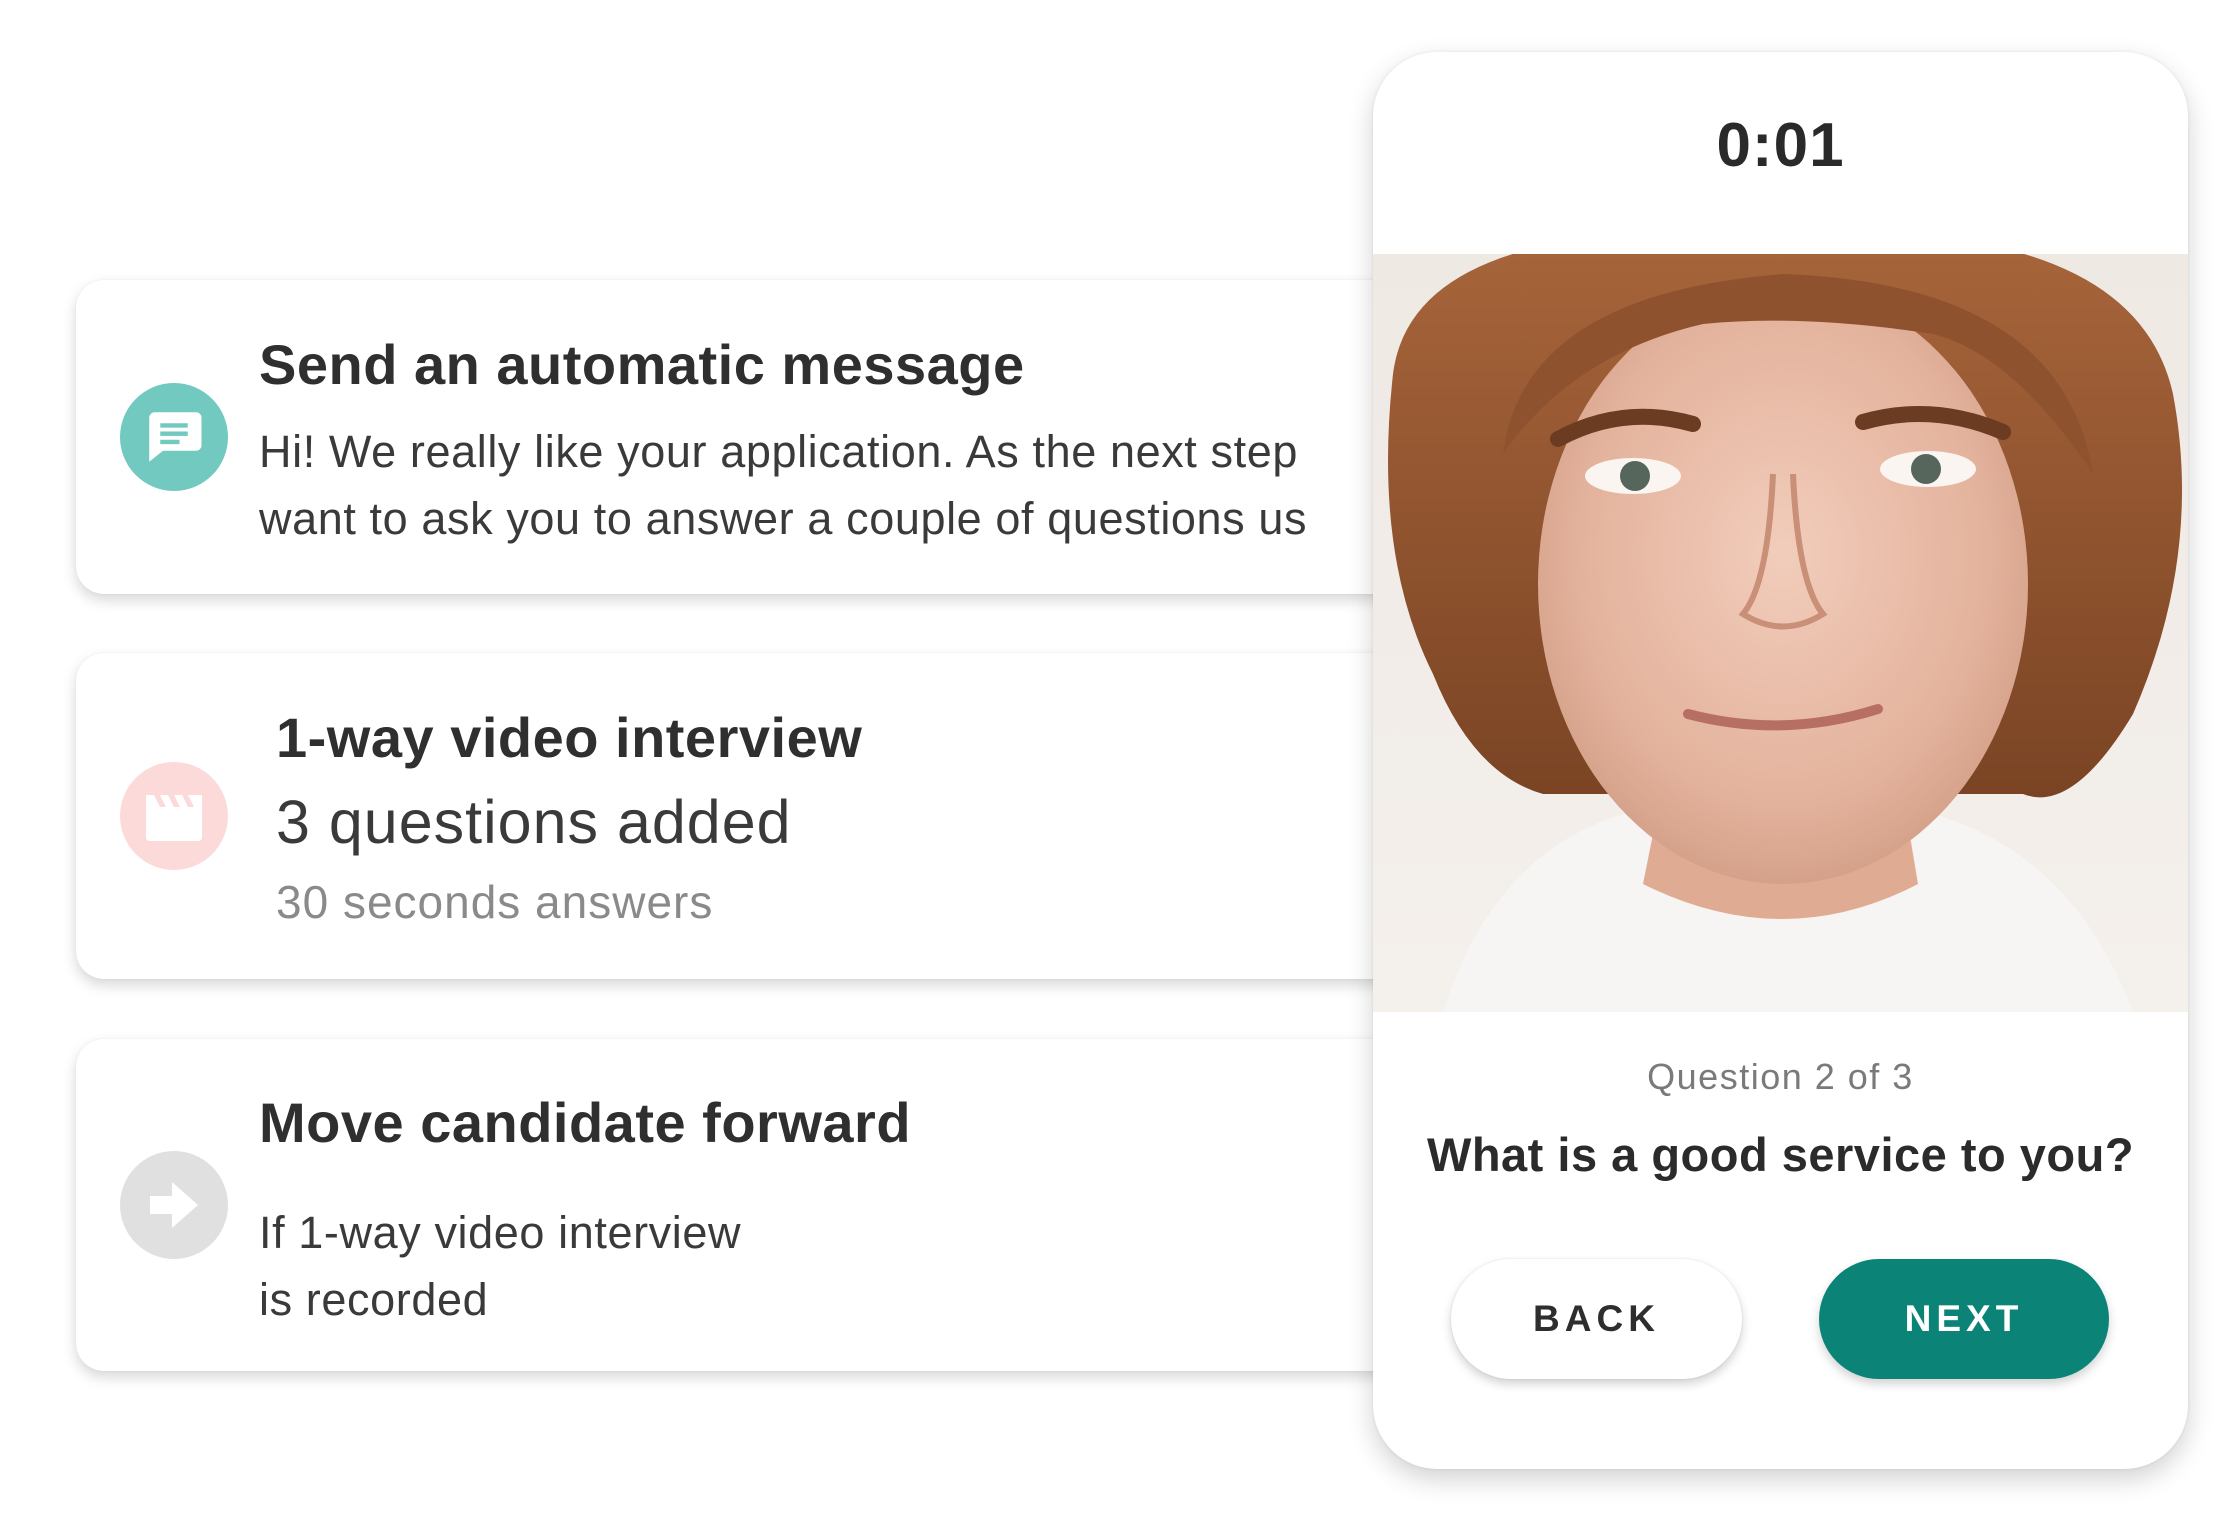 This screenshot has height=1518, width=2229. What do you see at coordinates (569, 737) in the screenshot?
I see `card-title: 1-way video interview` at bounding box center [569, 737].